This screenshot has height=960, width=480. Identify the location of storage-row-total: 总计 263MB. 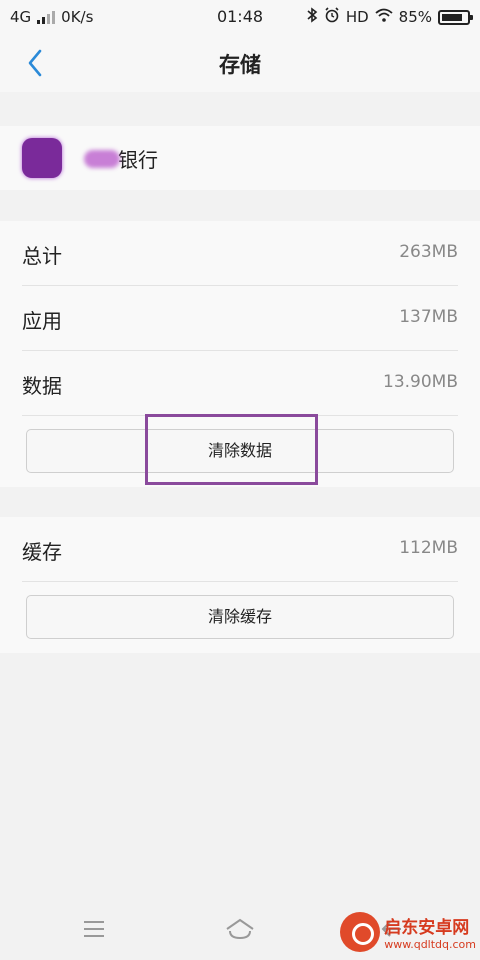
(240, 253).